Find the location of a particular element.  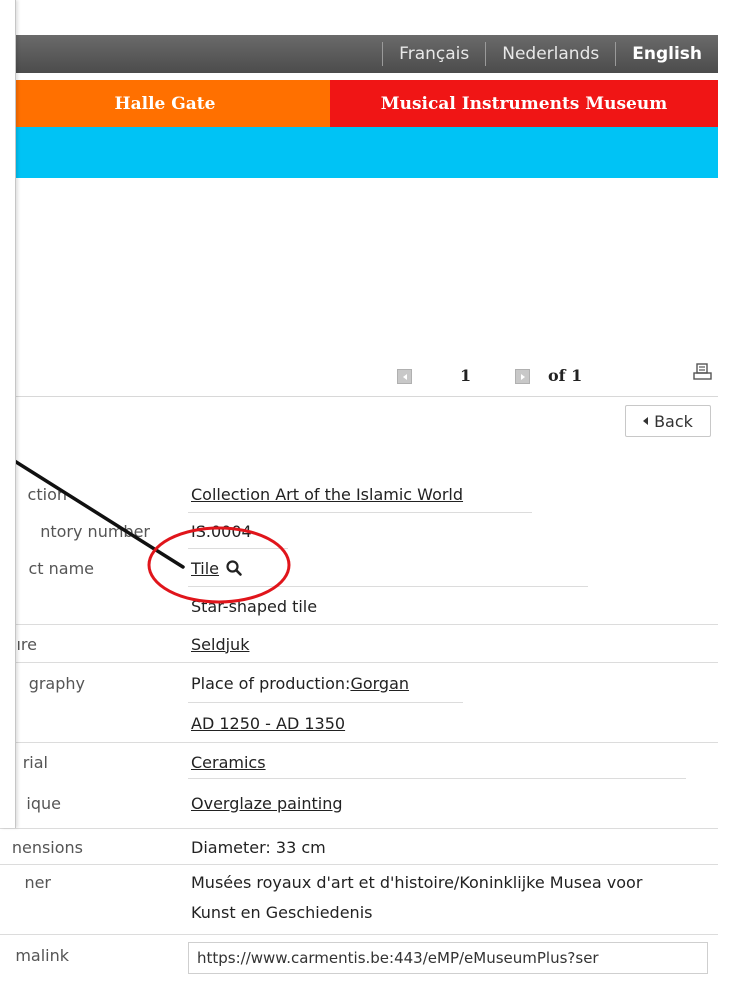

left-side-panel is located at coordinates (8, 414).